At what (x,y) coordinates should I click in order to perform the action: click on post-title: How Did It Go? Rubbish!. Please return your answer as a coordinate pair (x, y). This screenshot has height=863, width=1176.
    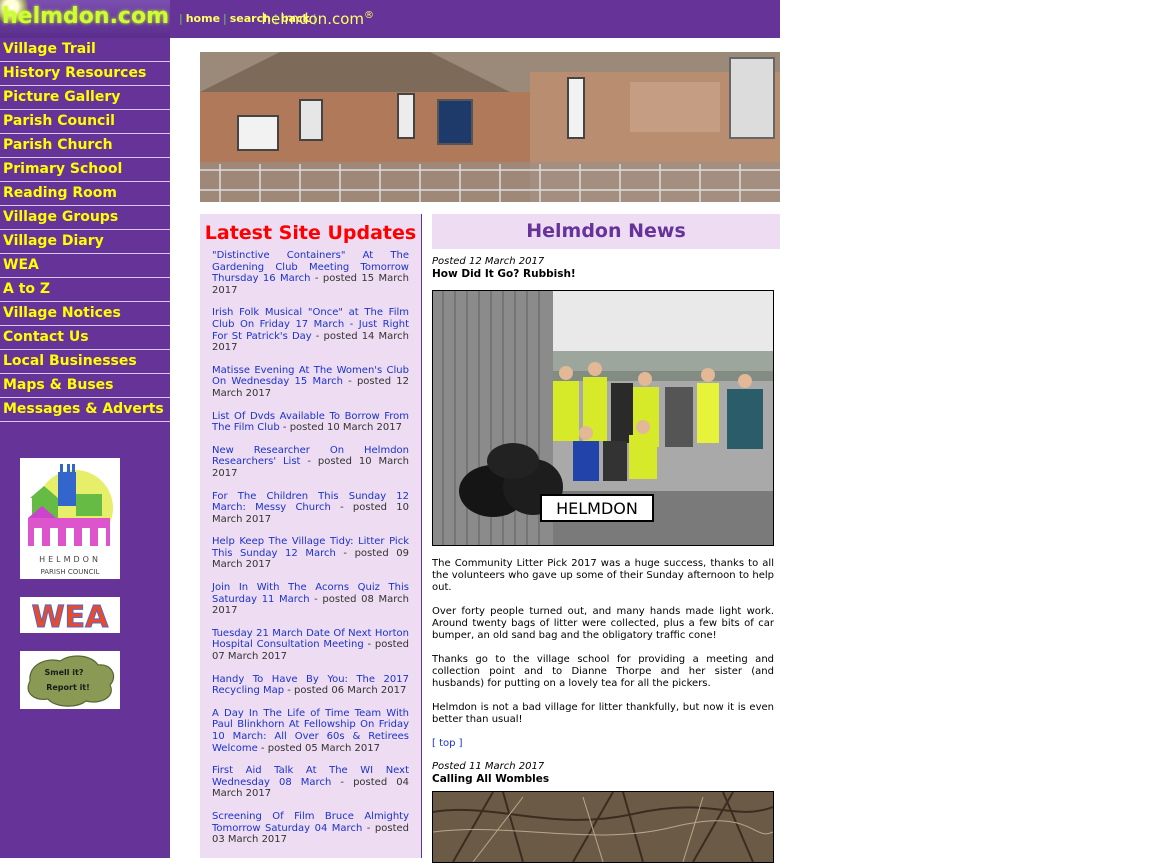
    Looking at the image, I should click on (504, 274).